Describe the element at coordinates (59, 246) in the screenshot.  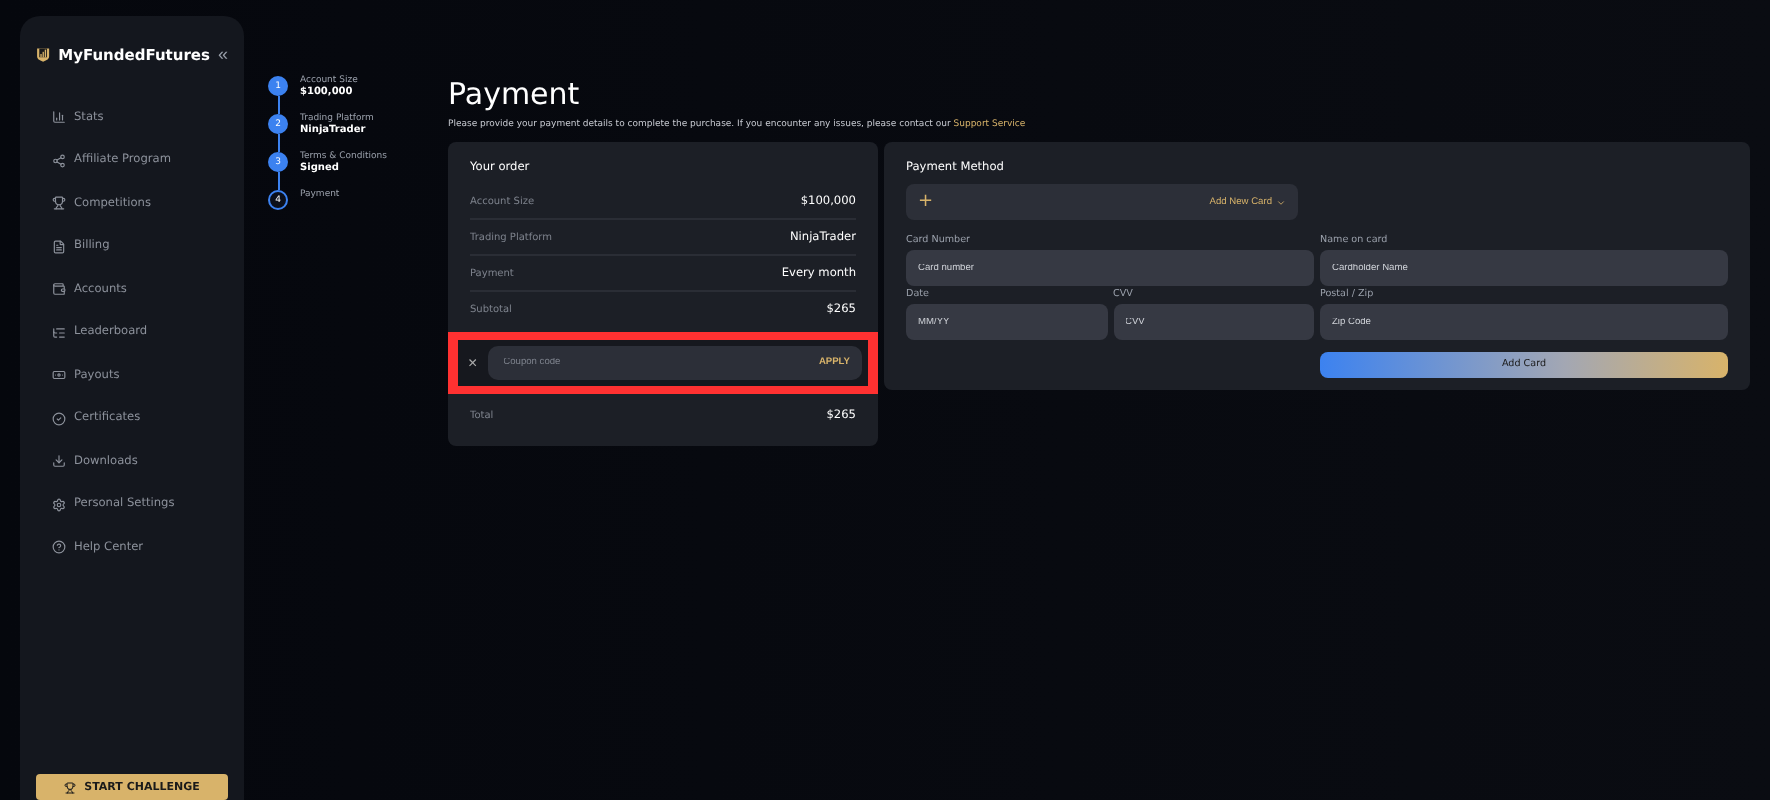
I see `document-icon` at that location.